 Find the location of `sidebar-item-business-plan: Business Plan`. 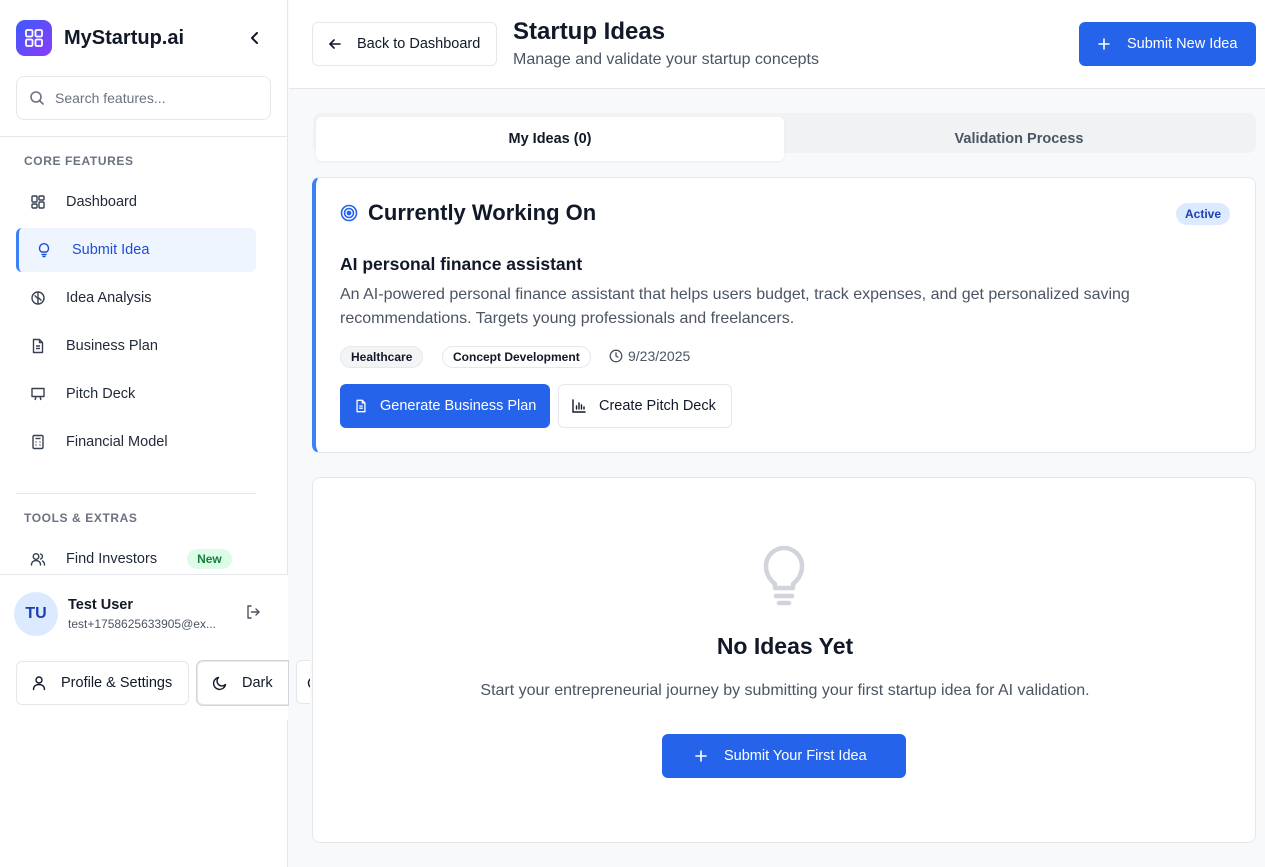

sidebar-item-business-plan: Business Plan is located at coordinates (136, 346).